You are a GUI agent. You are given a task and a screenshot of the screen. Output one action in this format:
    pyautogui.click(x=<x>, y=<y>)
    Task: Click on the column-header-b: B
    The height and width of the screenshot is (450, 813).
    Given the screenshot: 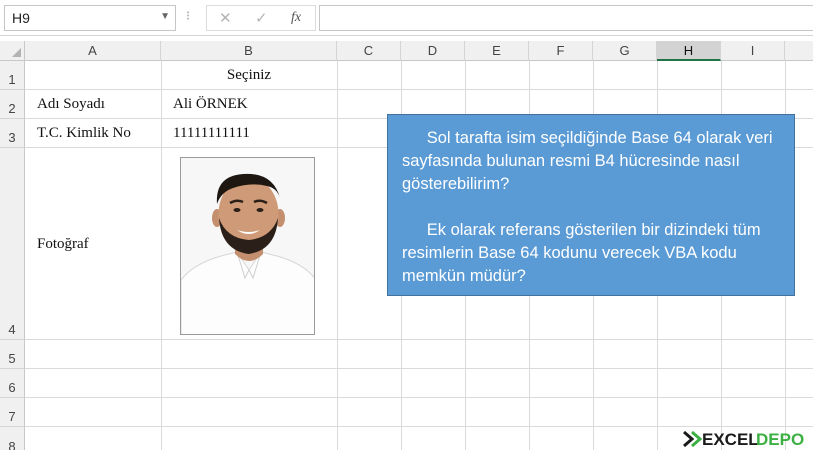 What is the action you would take?
    pyautogui.click(x=249, y=51)
    